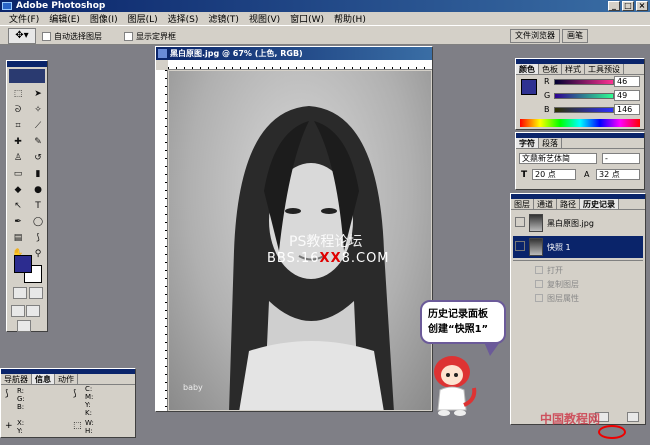  I want to click on tool-preset-picker: ✥▾, so click(22, 36).